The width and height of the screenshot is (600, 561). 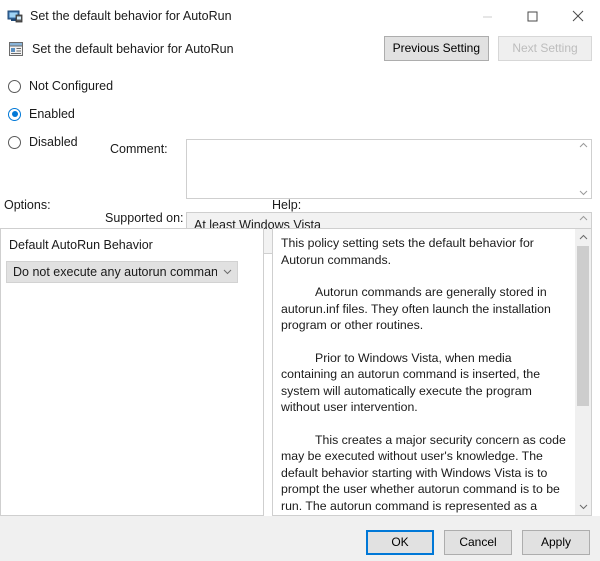 I want to click on cancel-button: Cancel, so click(x=478, y=542).